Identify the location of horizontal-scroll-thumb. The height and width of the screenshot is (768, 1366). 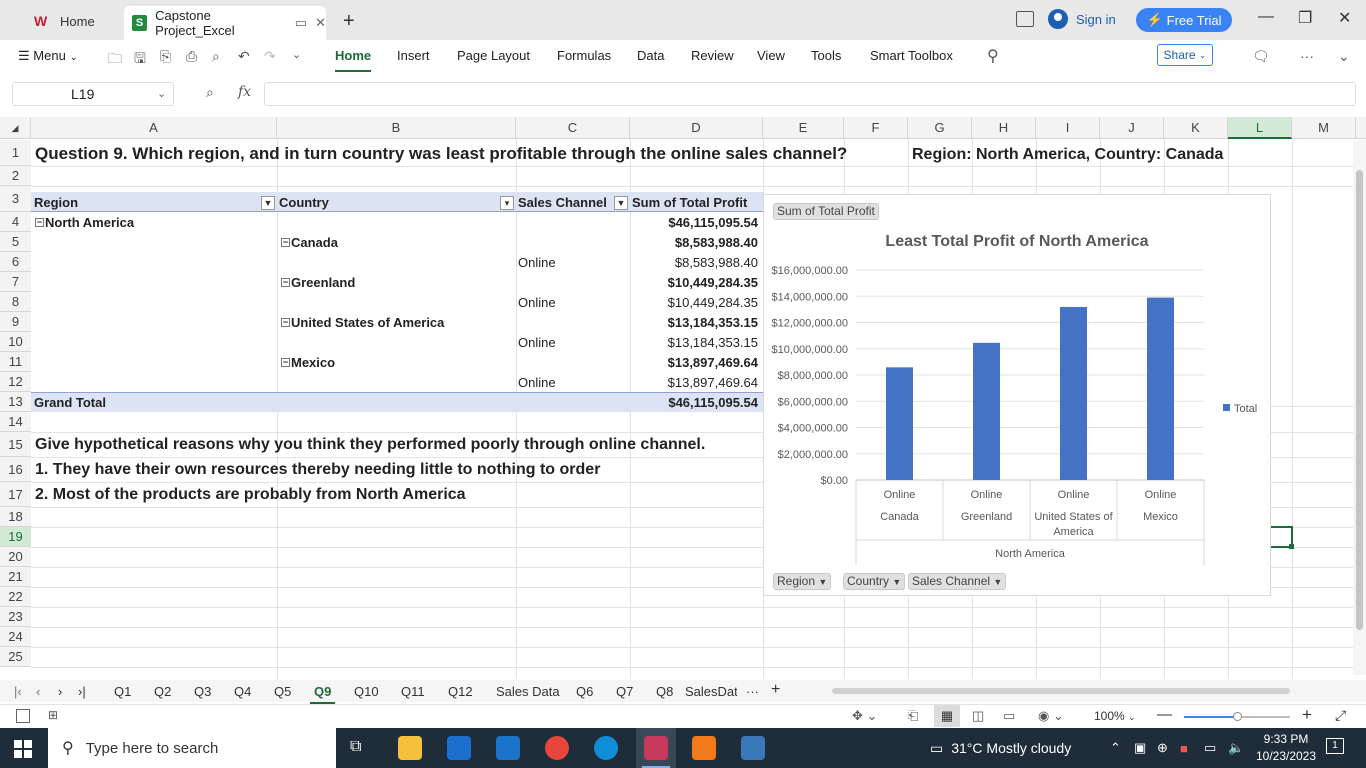
(1061, 691).